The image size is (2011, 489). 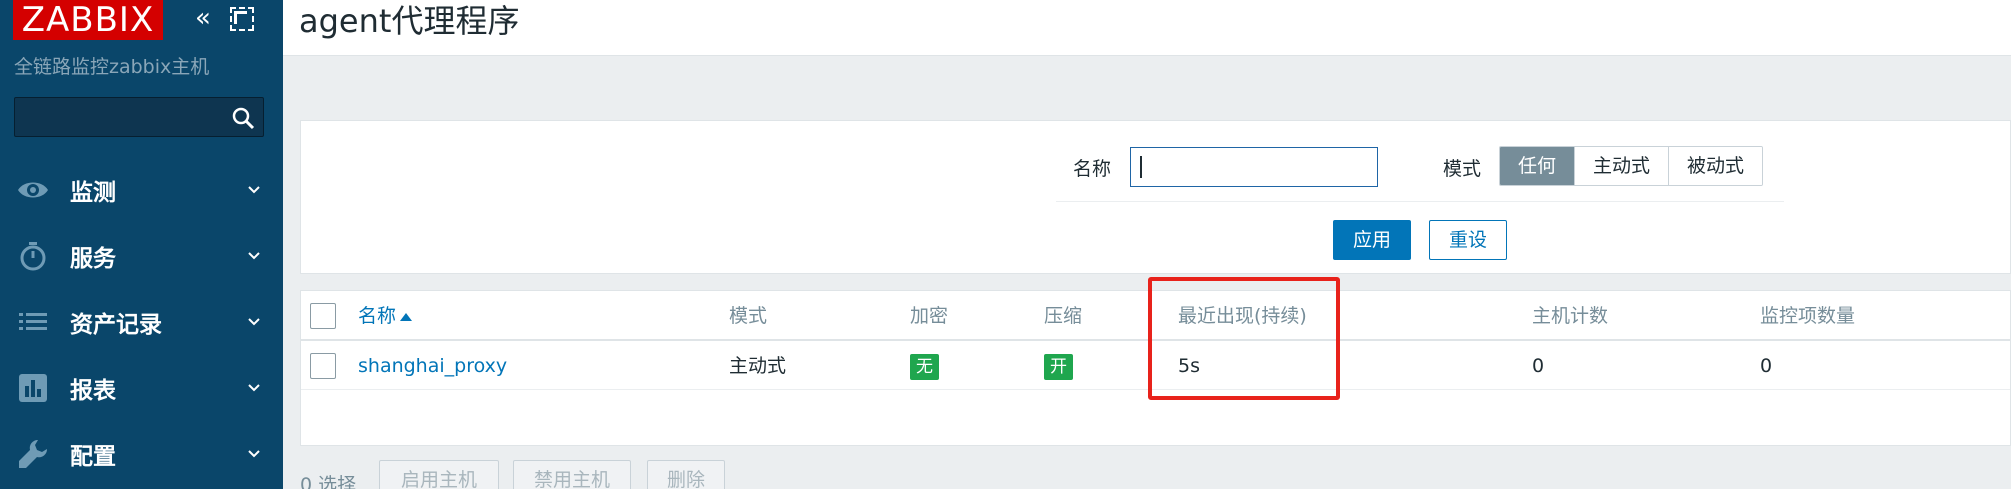 I want to click on sidebar-item-label: 服务, so click(x=93, y=259).